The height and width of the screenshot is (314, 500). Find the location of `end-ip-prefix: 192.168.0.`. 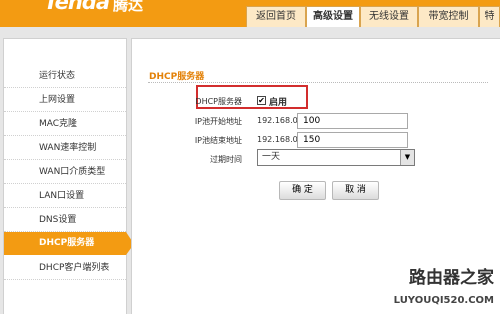

end-ip-prefix: 192.168.0. is located at coordinates (279, 139).